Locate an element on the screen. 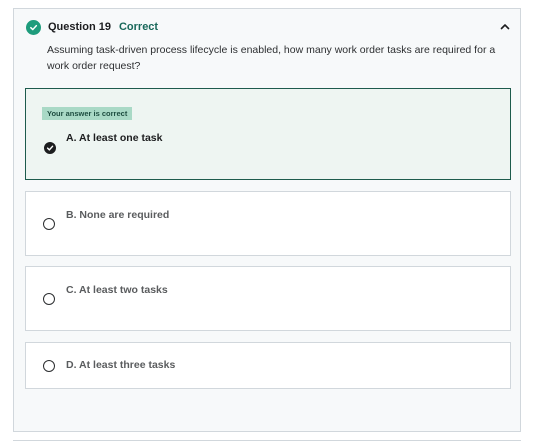 This screenshot has height=446, width=535. correct-answer-badge: Your answer is correct is located at coordinates (87, 113).